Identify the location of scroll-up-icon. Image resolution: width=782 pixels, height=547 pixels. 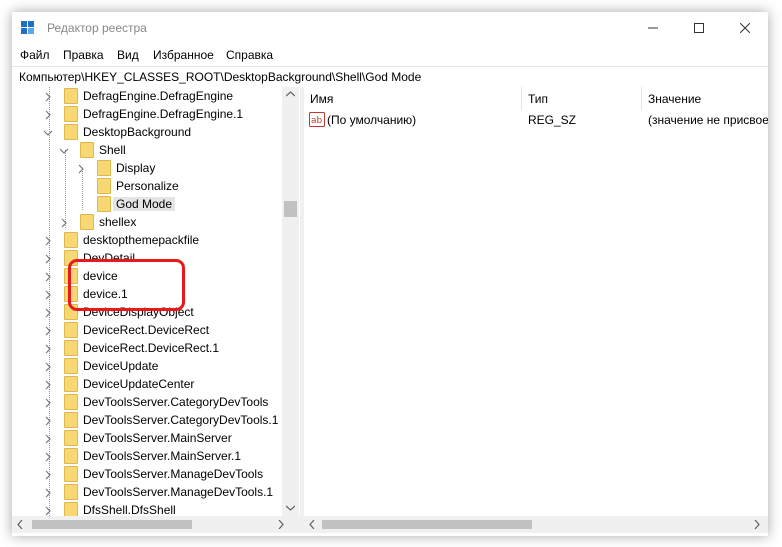
(290, 94).